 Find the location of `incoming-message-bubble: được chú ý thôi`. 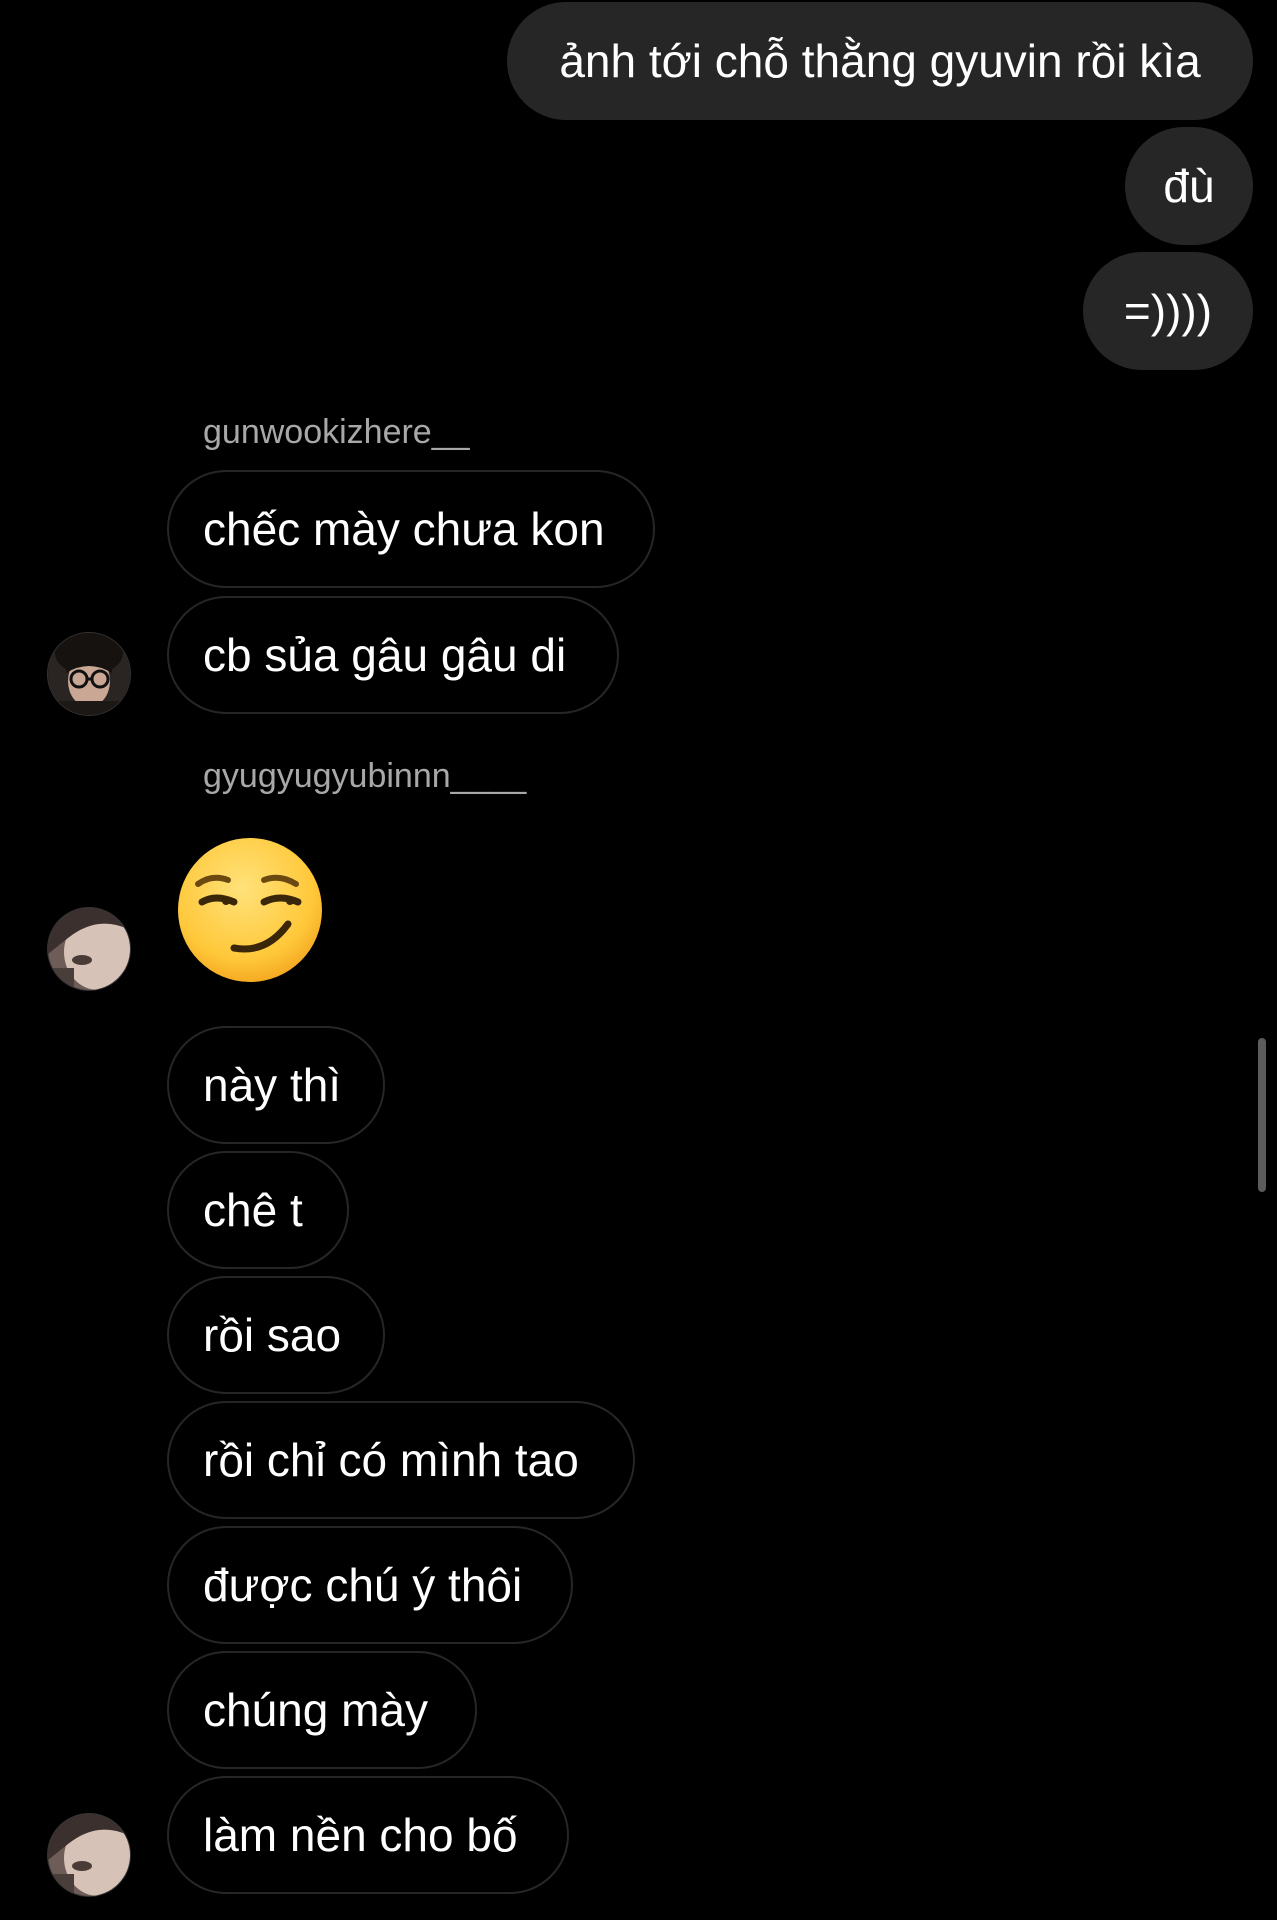

incoming-message-bubble: được chú ý thôi is located at coordinates (370, 1585).